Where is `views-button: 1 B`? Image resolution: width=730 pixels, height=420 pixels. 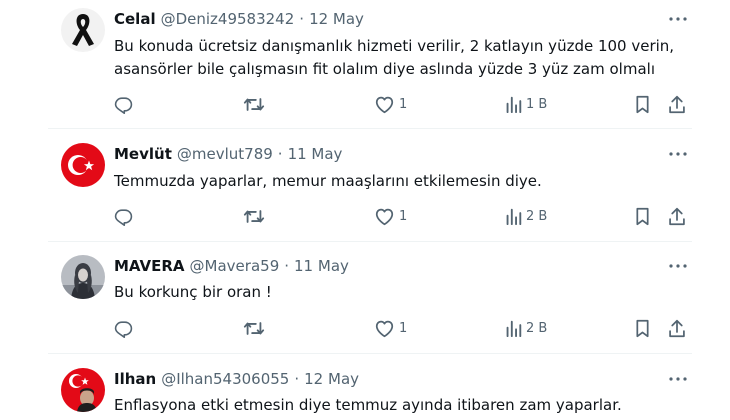
views-button: 1 B is located at coordinates (526, 104).